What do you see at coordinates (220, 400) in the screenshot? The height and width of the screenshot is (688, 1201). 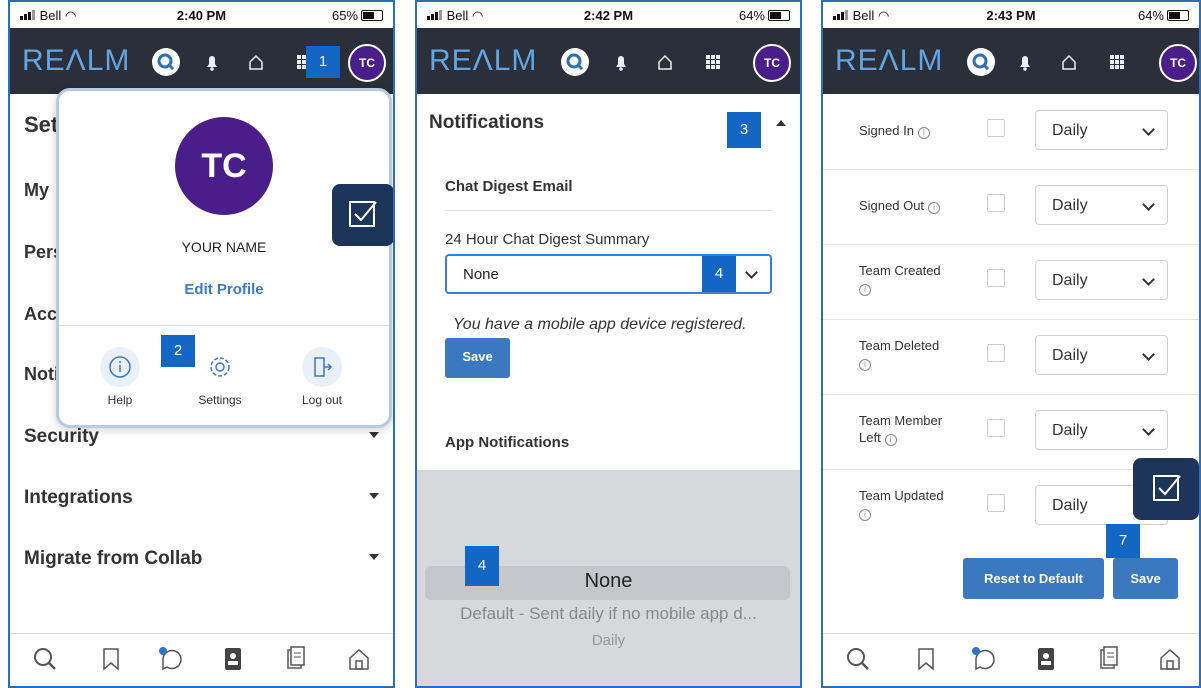 I see `settings-label: Settings` at bounding box center [220, 400].